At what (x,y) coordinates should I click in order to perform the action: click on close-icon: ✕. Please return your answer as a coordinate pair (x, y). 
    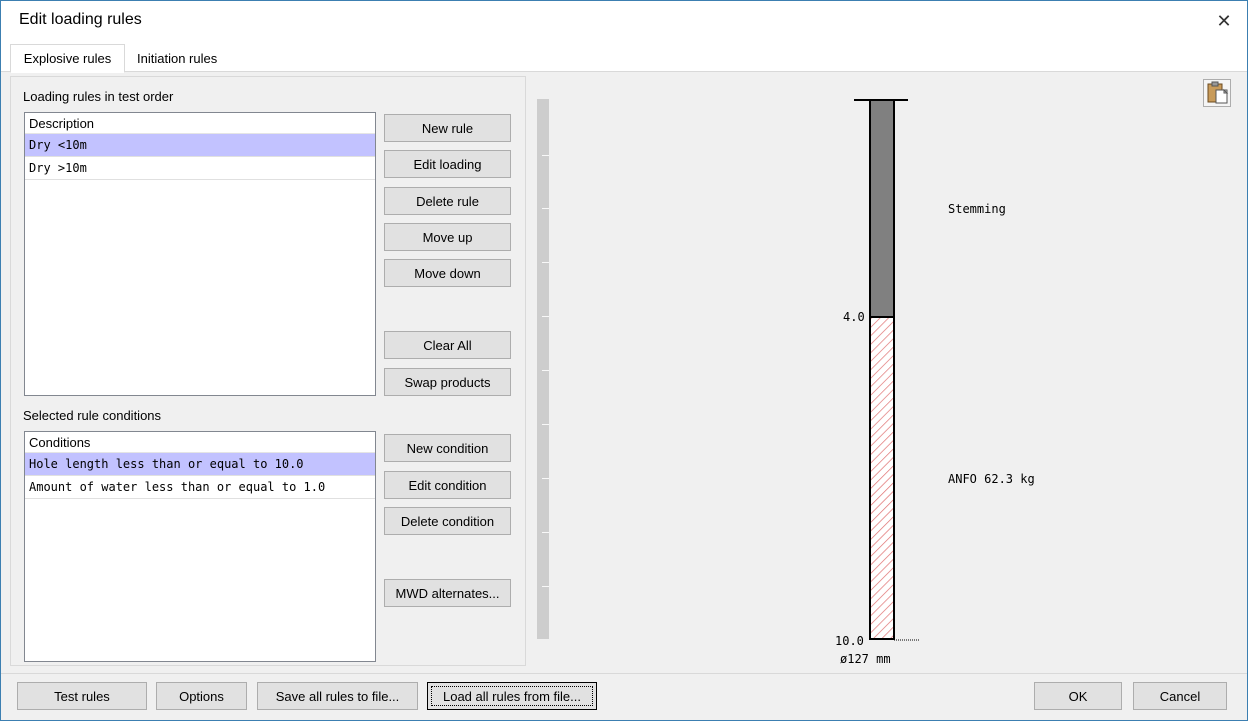
    Looking at the image, I should click on (1224, 21).